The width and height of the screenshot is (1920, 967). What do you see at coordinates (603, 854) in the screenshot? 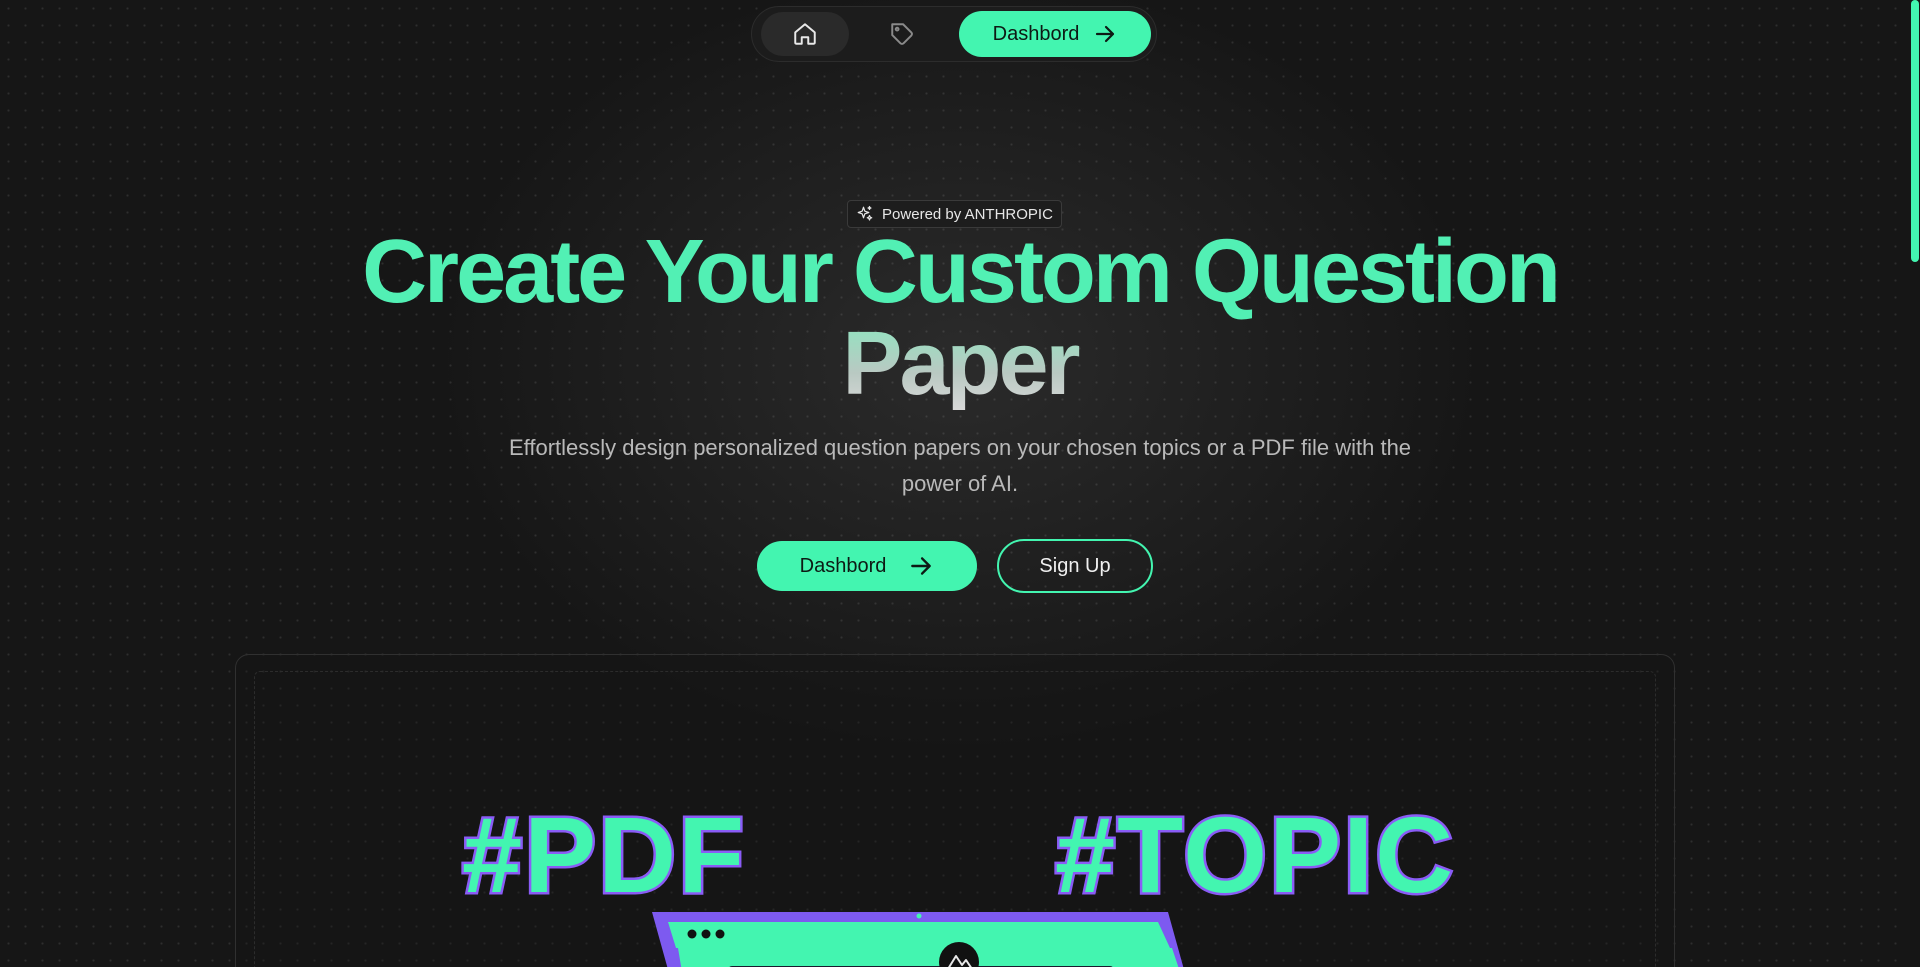
I see `tag-pdf-text: #PDF` at bounding box center [603, 854].